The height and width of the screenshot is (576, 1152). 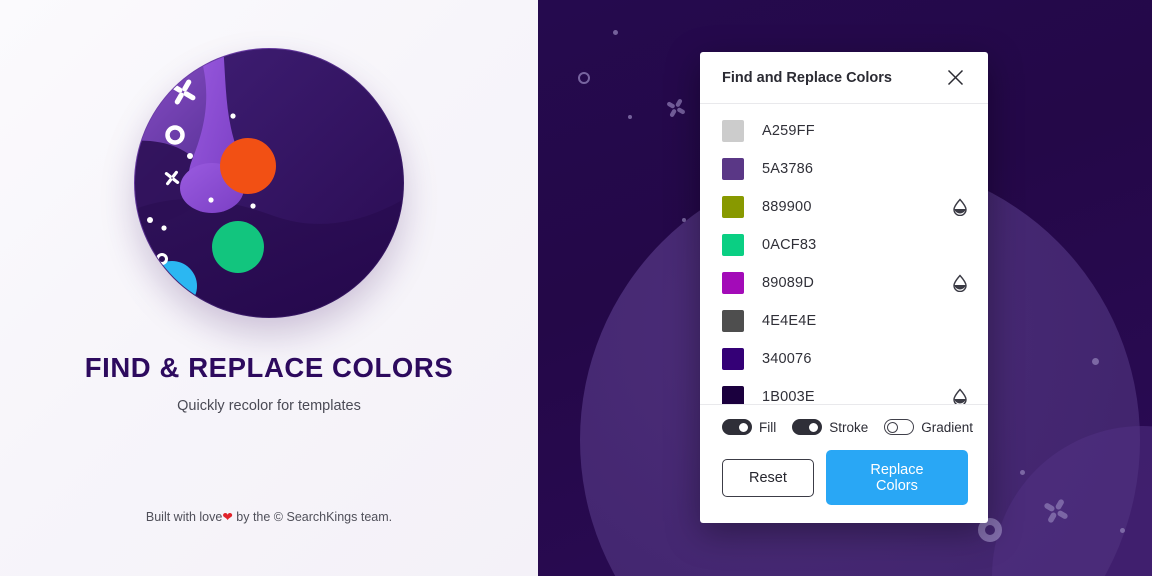 What do you see at coordinates (788, 396) in the screenshot?
I see `color-hex-label: 1B003E` at bounding box center [788, 396].